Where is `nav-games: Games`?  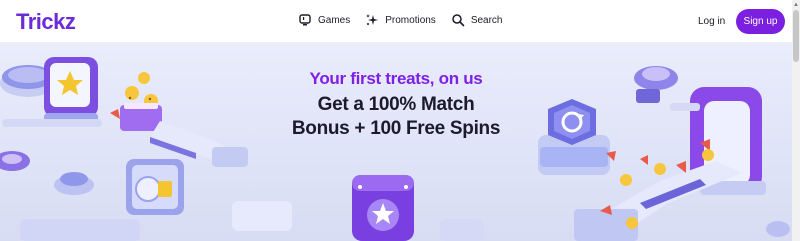
nav-games: Games is located at coordinates (324, 20).